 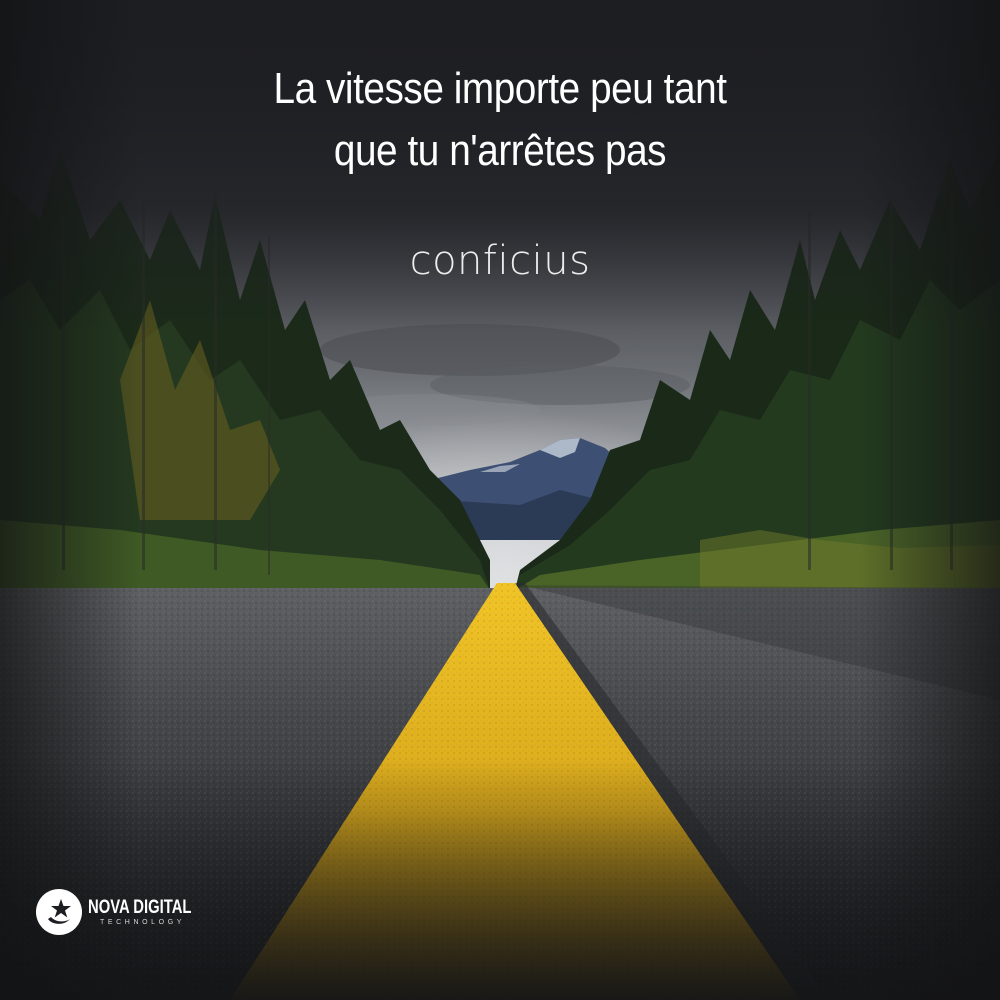 I want to click on brand-tagline: TECHNOLOGY, so click(x=143, y=922).